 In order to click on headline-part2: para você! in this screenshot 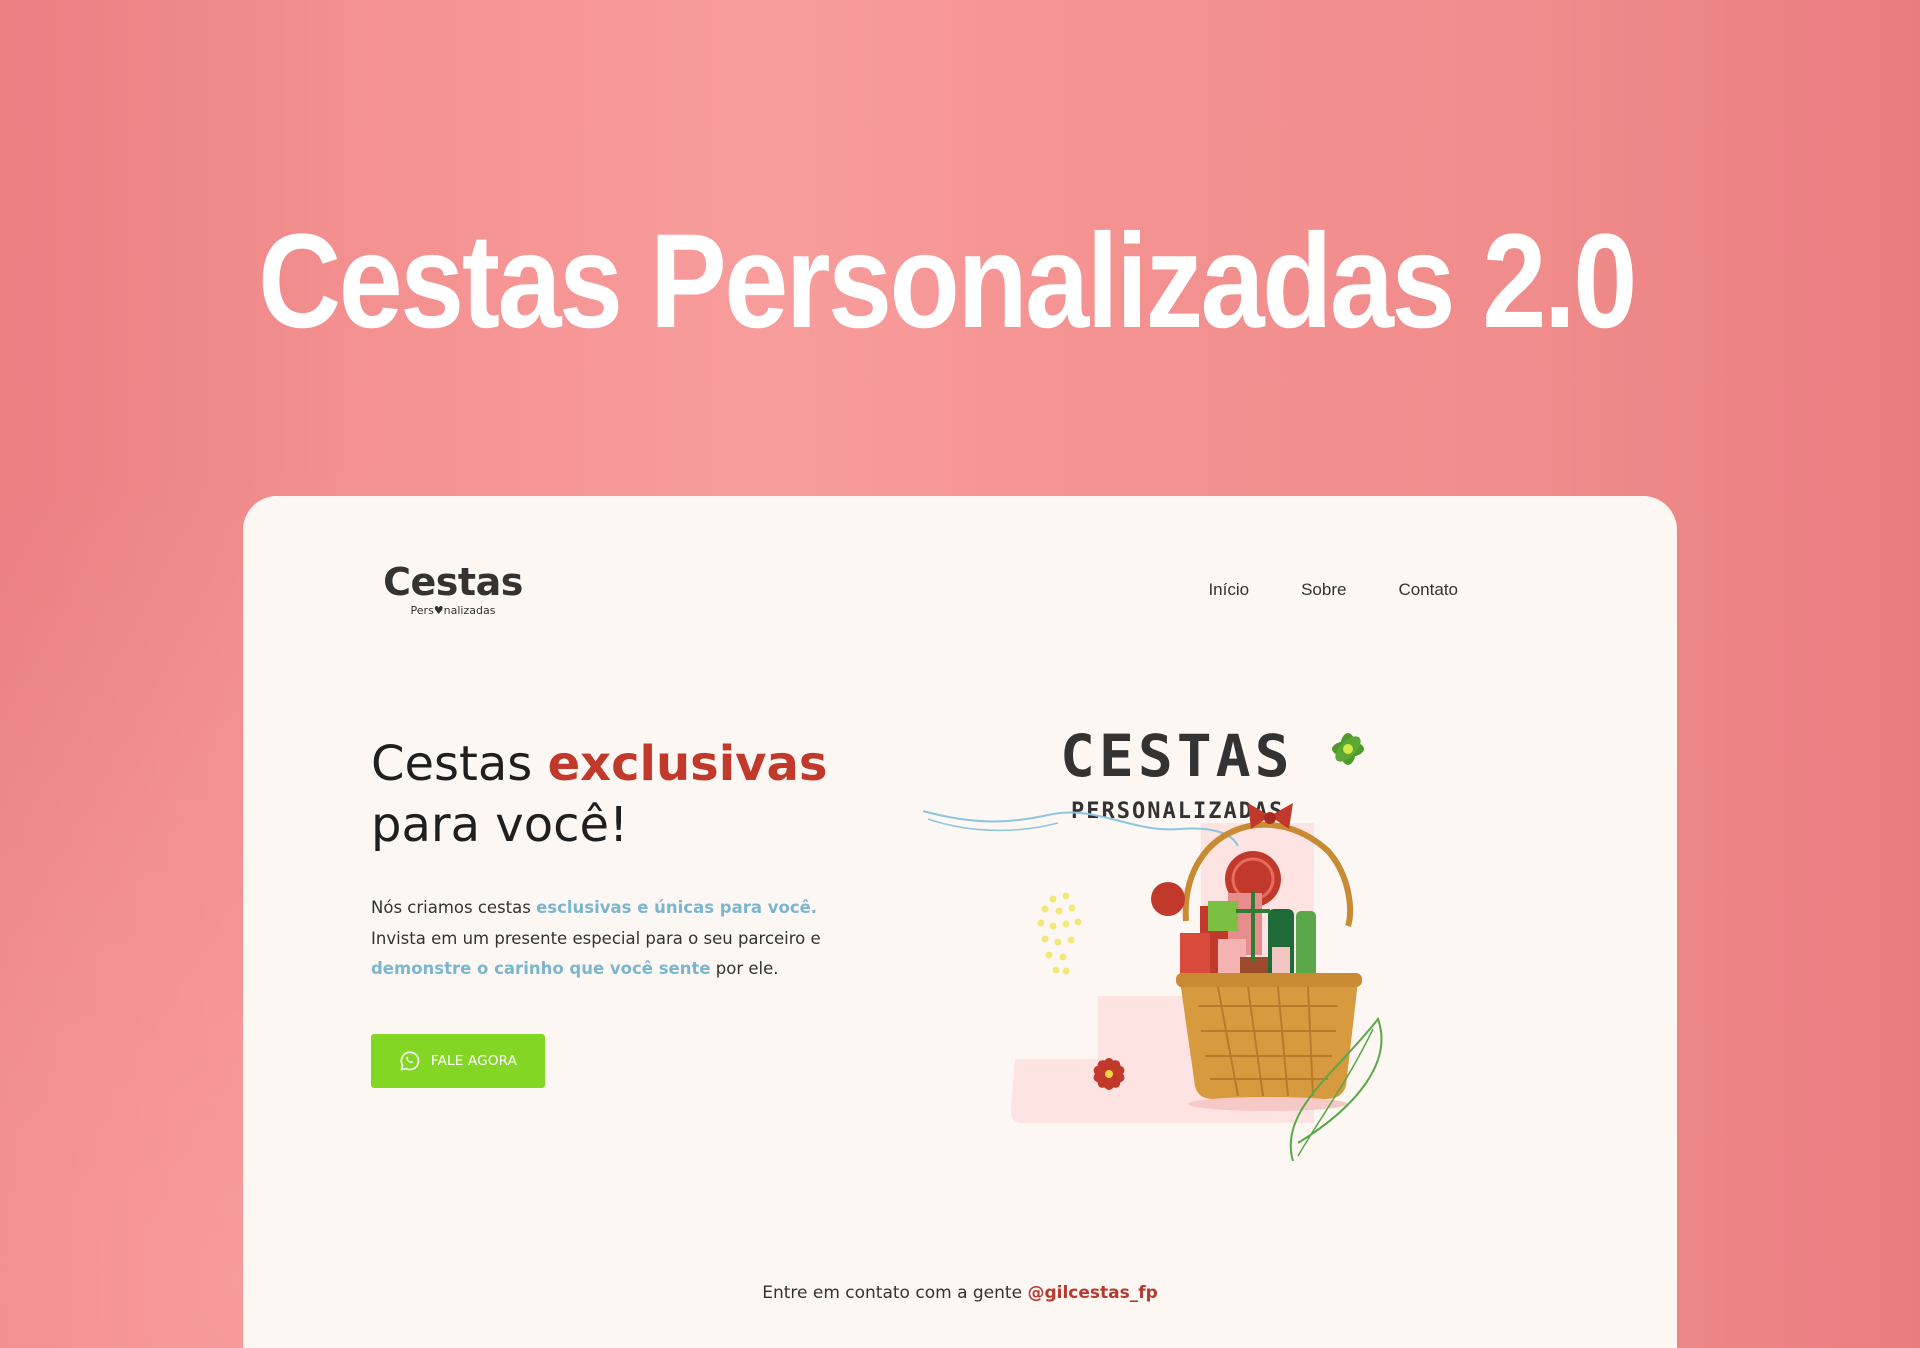, I will do `click(500, 825)`.